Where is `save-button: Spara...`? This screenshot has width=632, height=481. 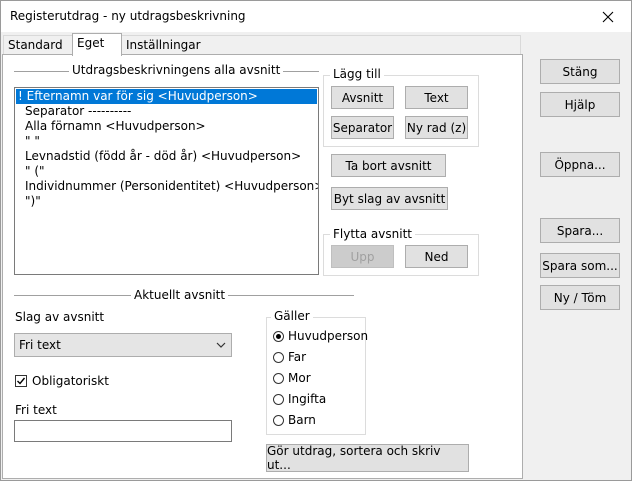 save-button: Spara... is located at coordinates (580, 230).